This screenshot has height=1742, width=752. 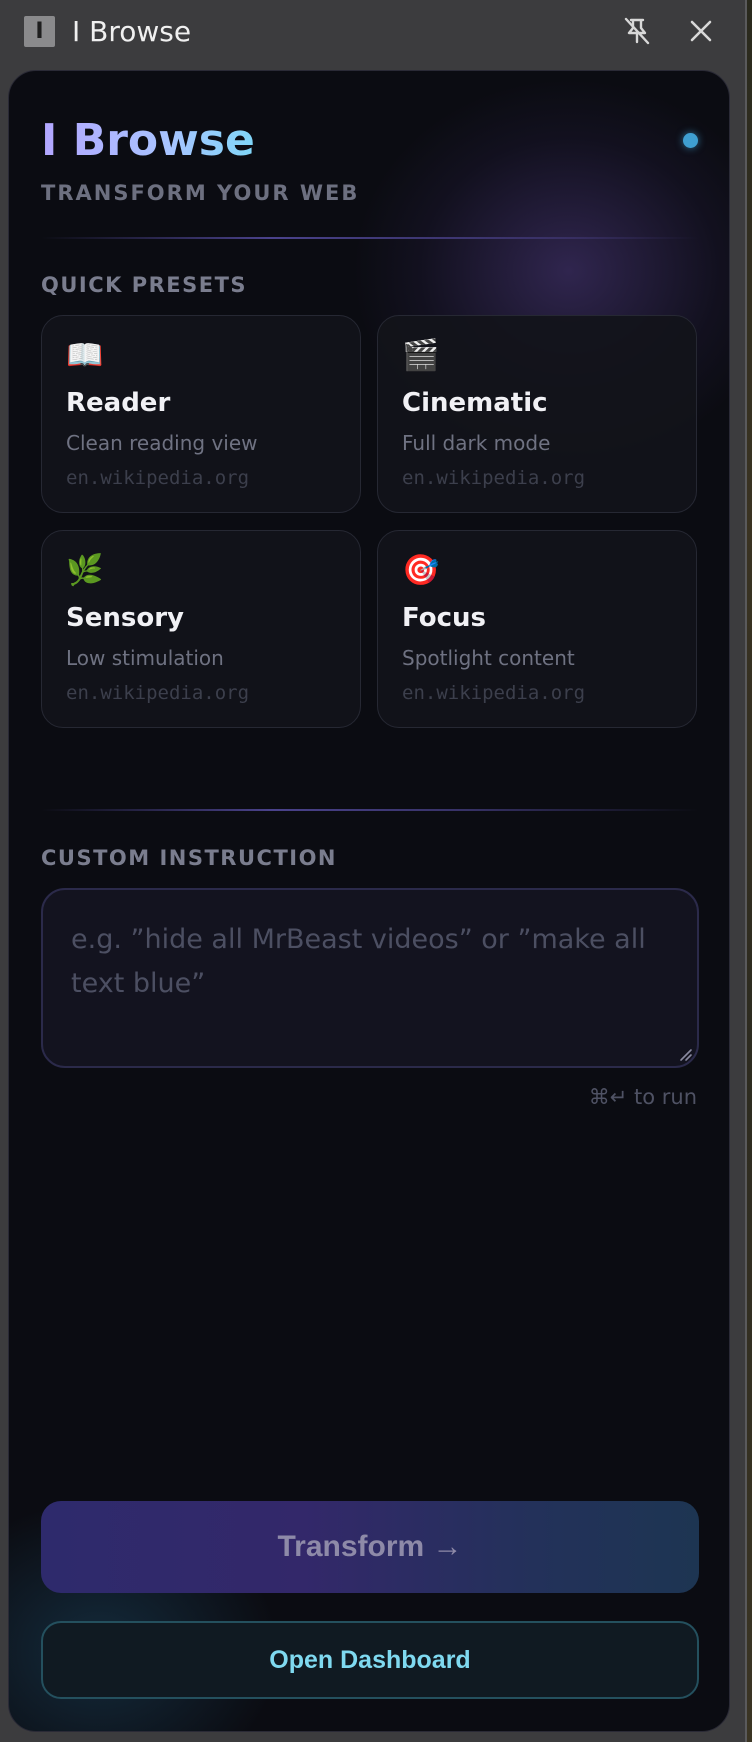 What do you see at coordinates (189, 858) in the screenshot?
I see `custom-instruction-label: CUSTOM INSTRUCTION` at bounding box center [189, 858].